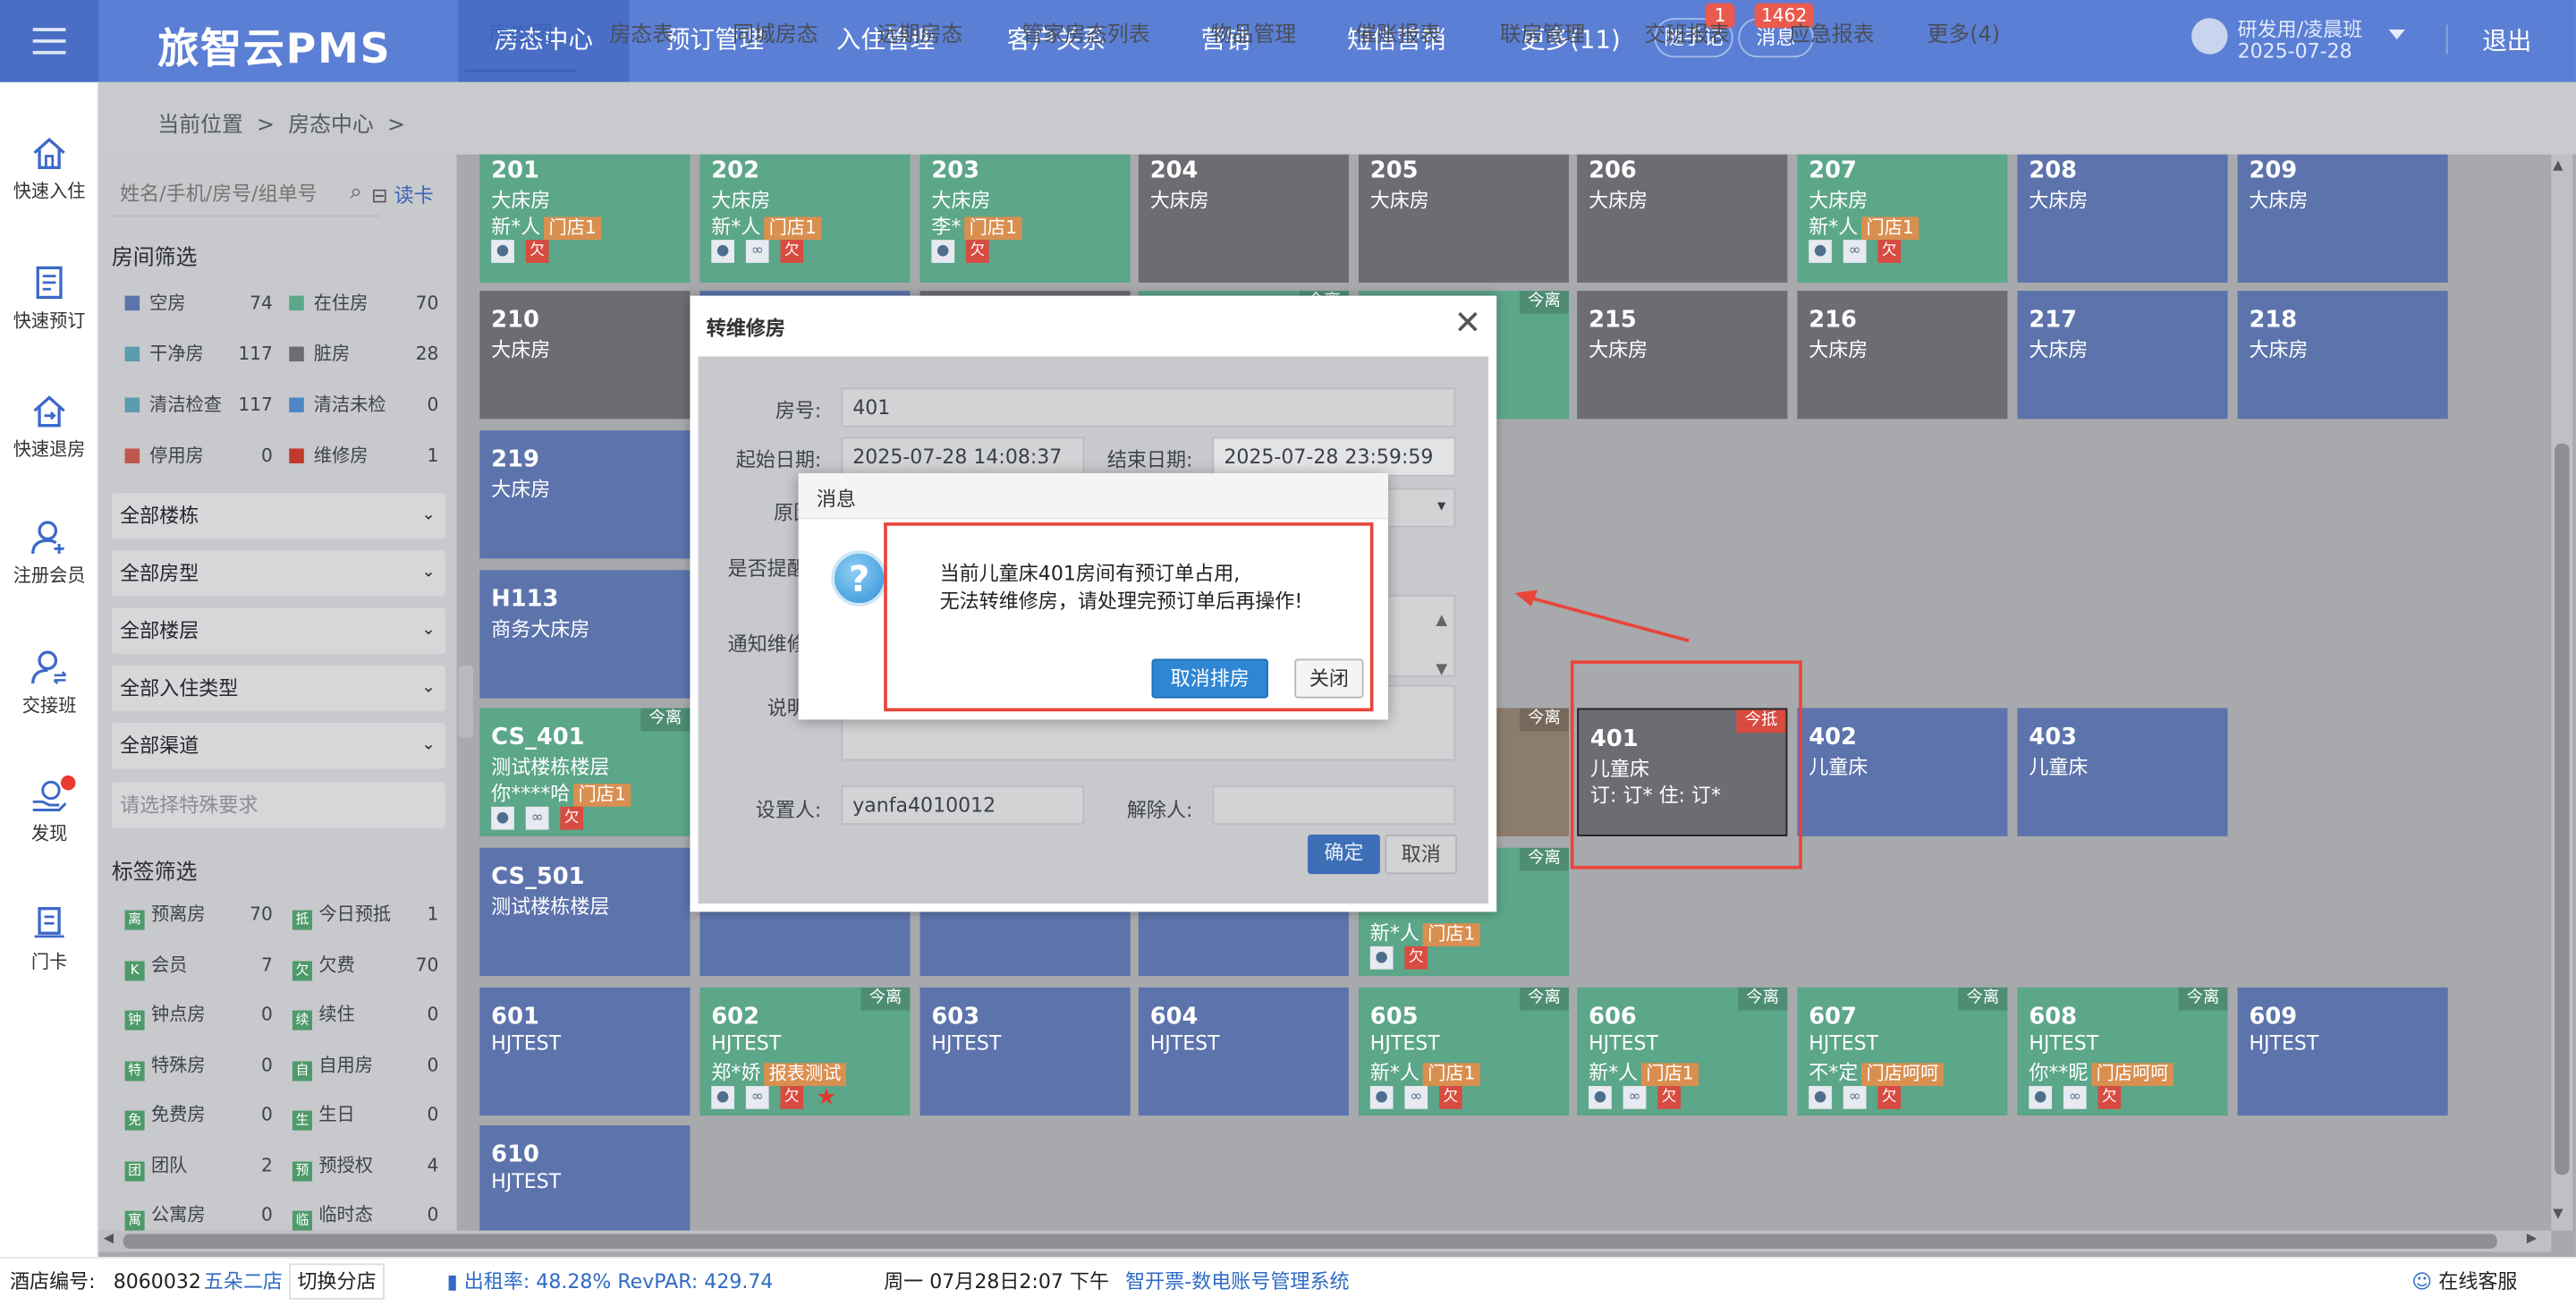  Describe the element at coordinates (402, 195) in the screenshot. I see `read-card-button: ⊟ 读卡` at that location.